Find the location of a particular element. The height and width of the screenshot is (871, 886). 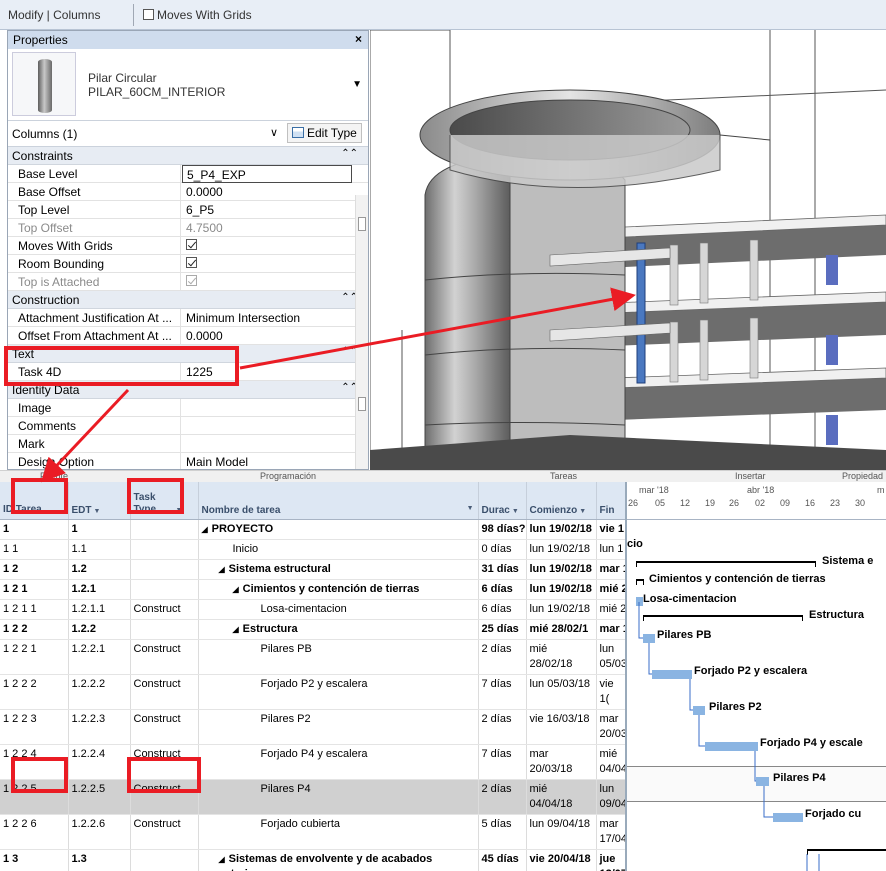

cell-edt: 1.3 is located at coordinates (99, 860).